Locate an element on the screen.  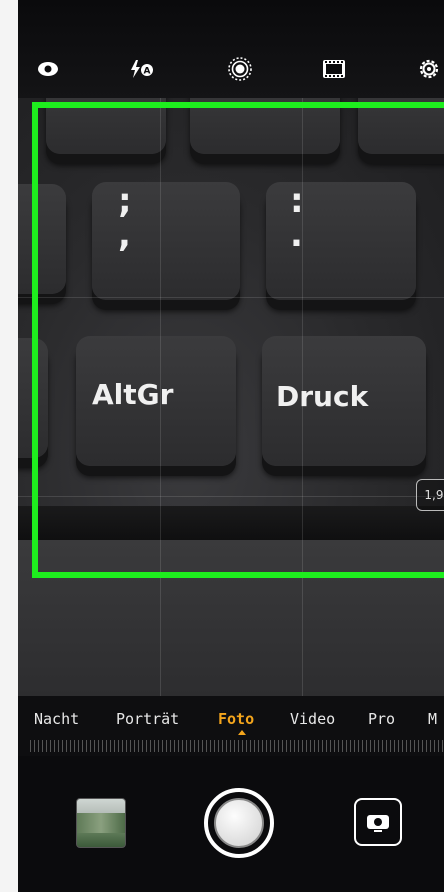
switch-camera-button is located at coordinates (378, 822).